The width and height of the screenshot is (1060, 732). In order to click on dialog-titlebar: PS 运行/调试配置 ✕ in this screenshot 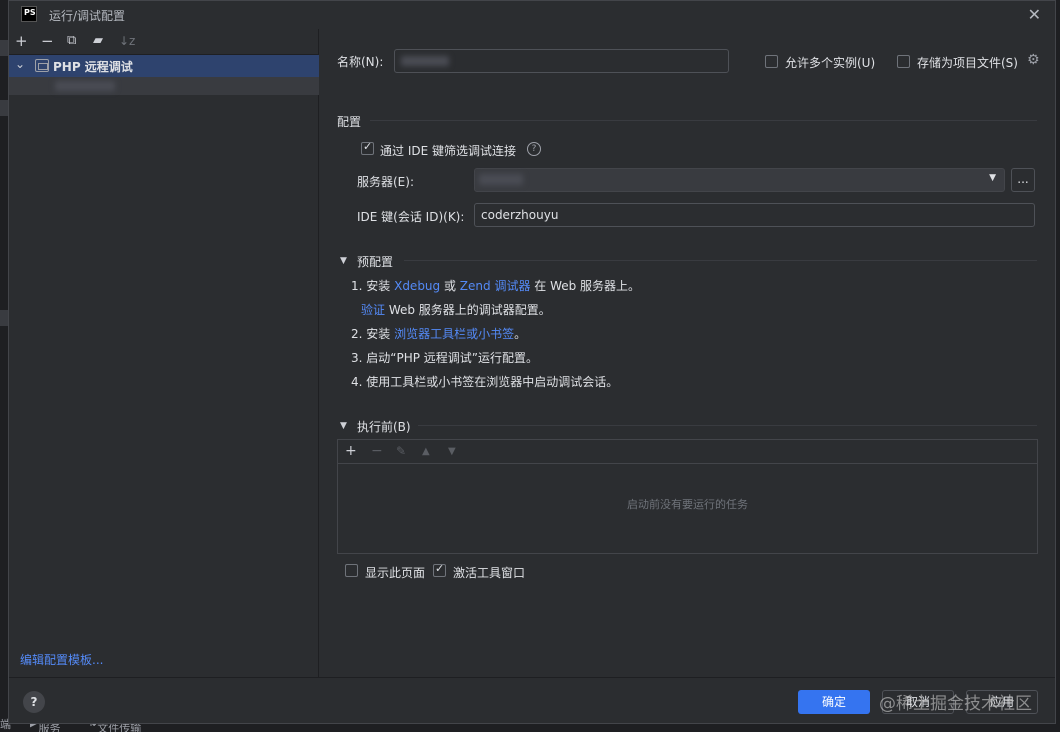, I will do `click(532, 15)`.